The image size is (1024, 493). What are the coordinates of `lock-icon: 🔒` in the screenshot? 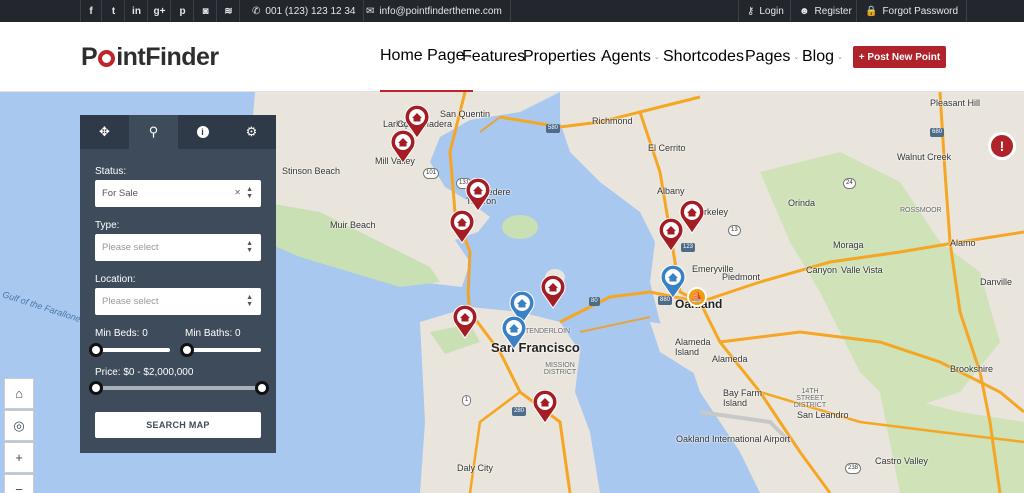 It's located at (871, 11).